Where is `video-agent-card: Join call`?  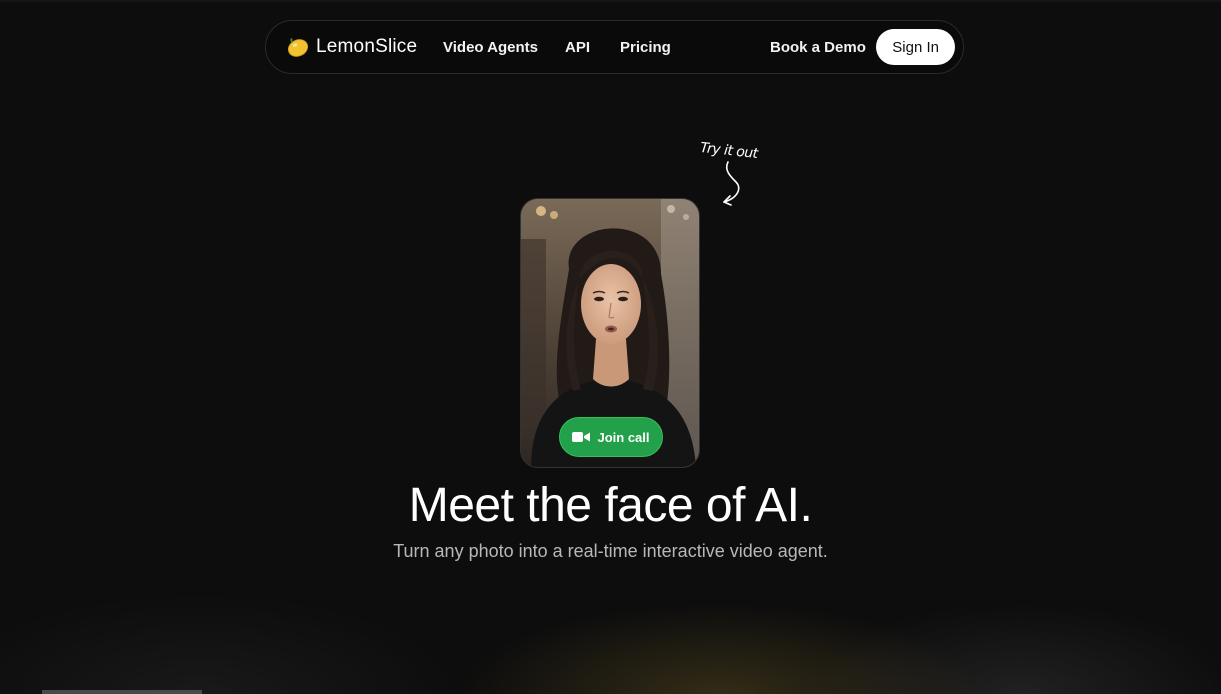 video-agent-card: Join call is located at coordinates (610, 333).